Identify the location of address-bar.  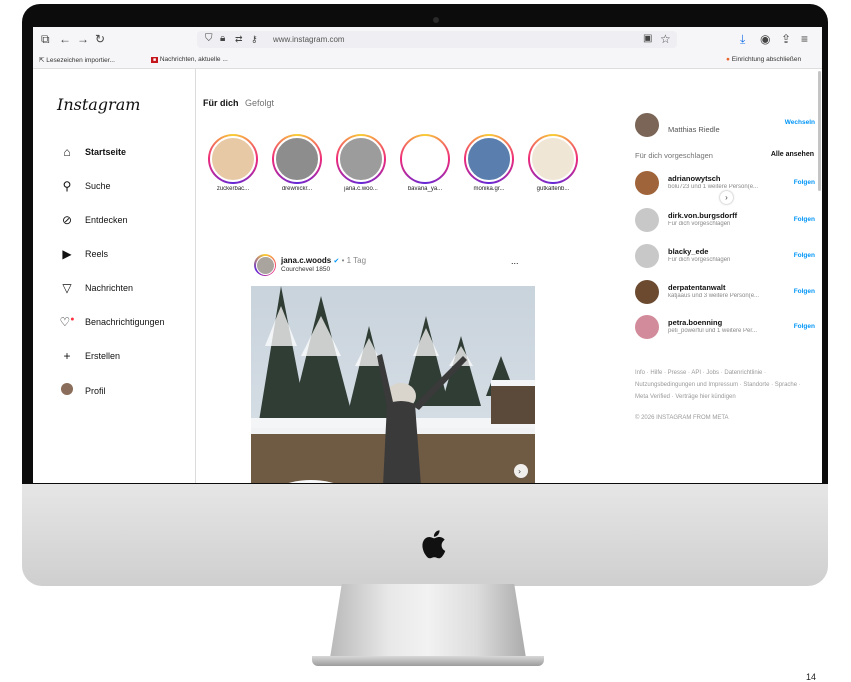
(437, 39).